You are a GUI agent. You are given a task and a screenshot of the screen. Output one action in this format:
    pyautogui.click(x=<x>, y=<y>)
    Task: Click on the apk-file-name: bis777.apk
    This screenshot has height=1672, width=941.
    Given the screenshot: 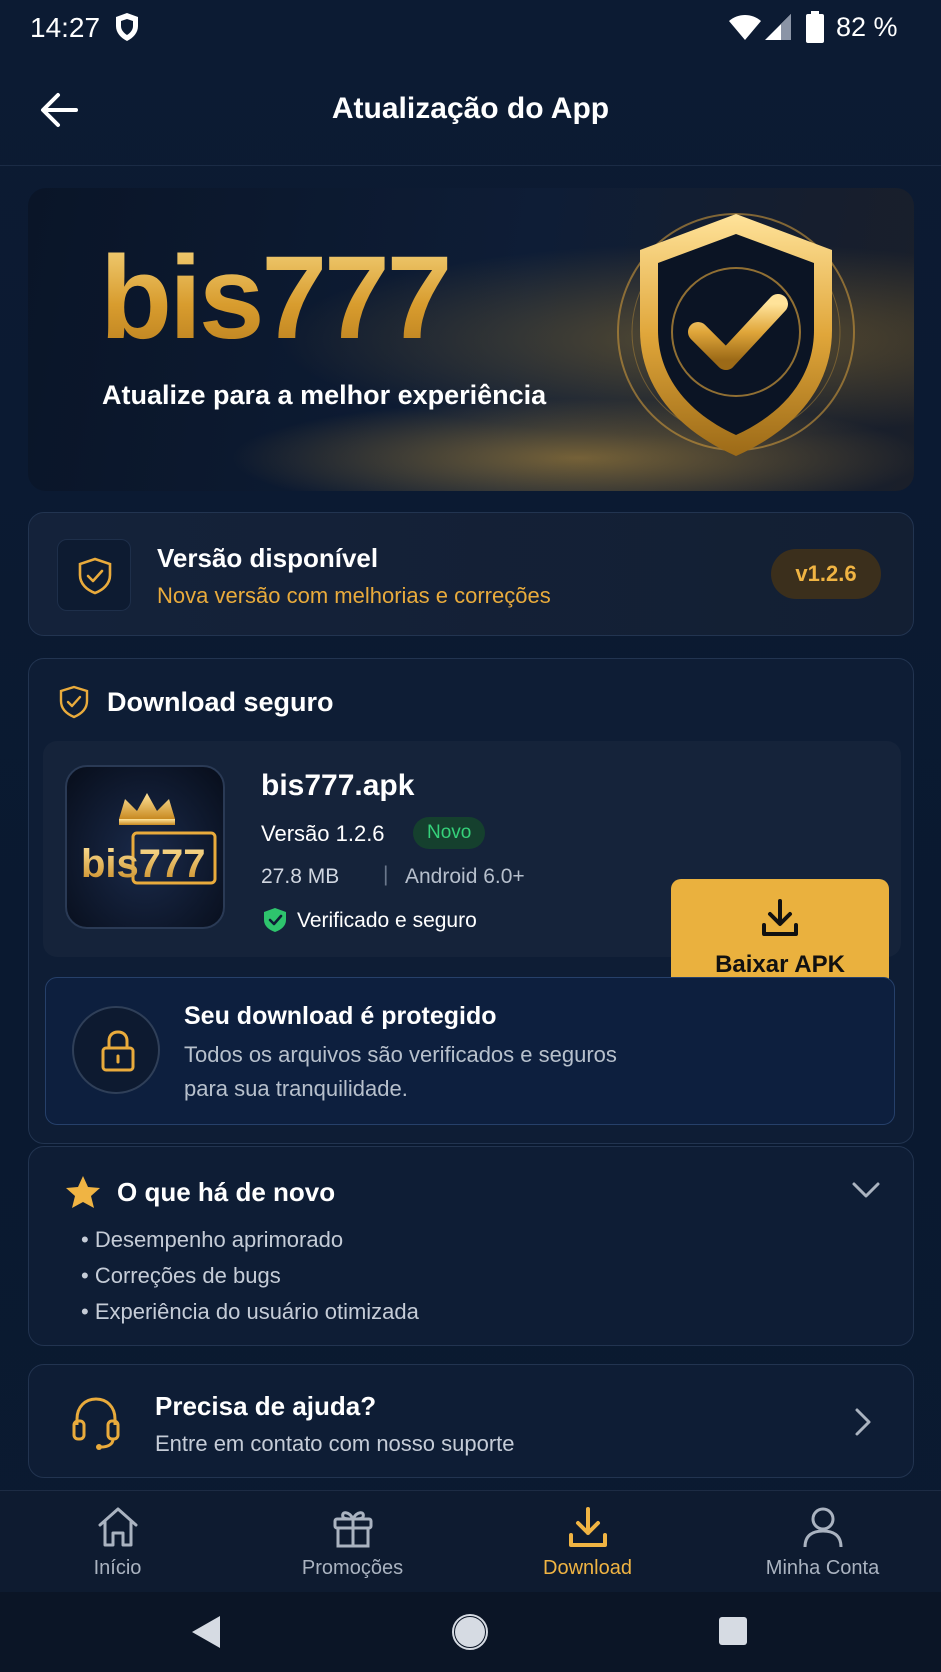 What is the action you would take?
    pyautogui.click(x=338, y=785)
    